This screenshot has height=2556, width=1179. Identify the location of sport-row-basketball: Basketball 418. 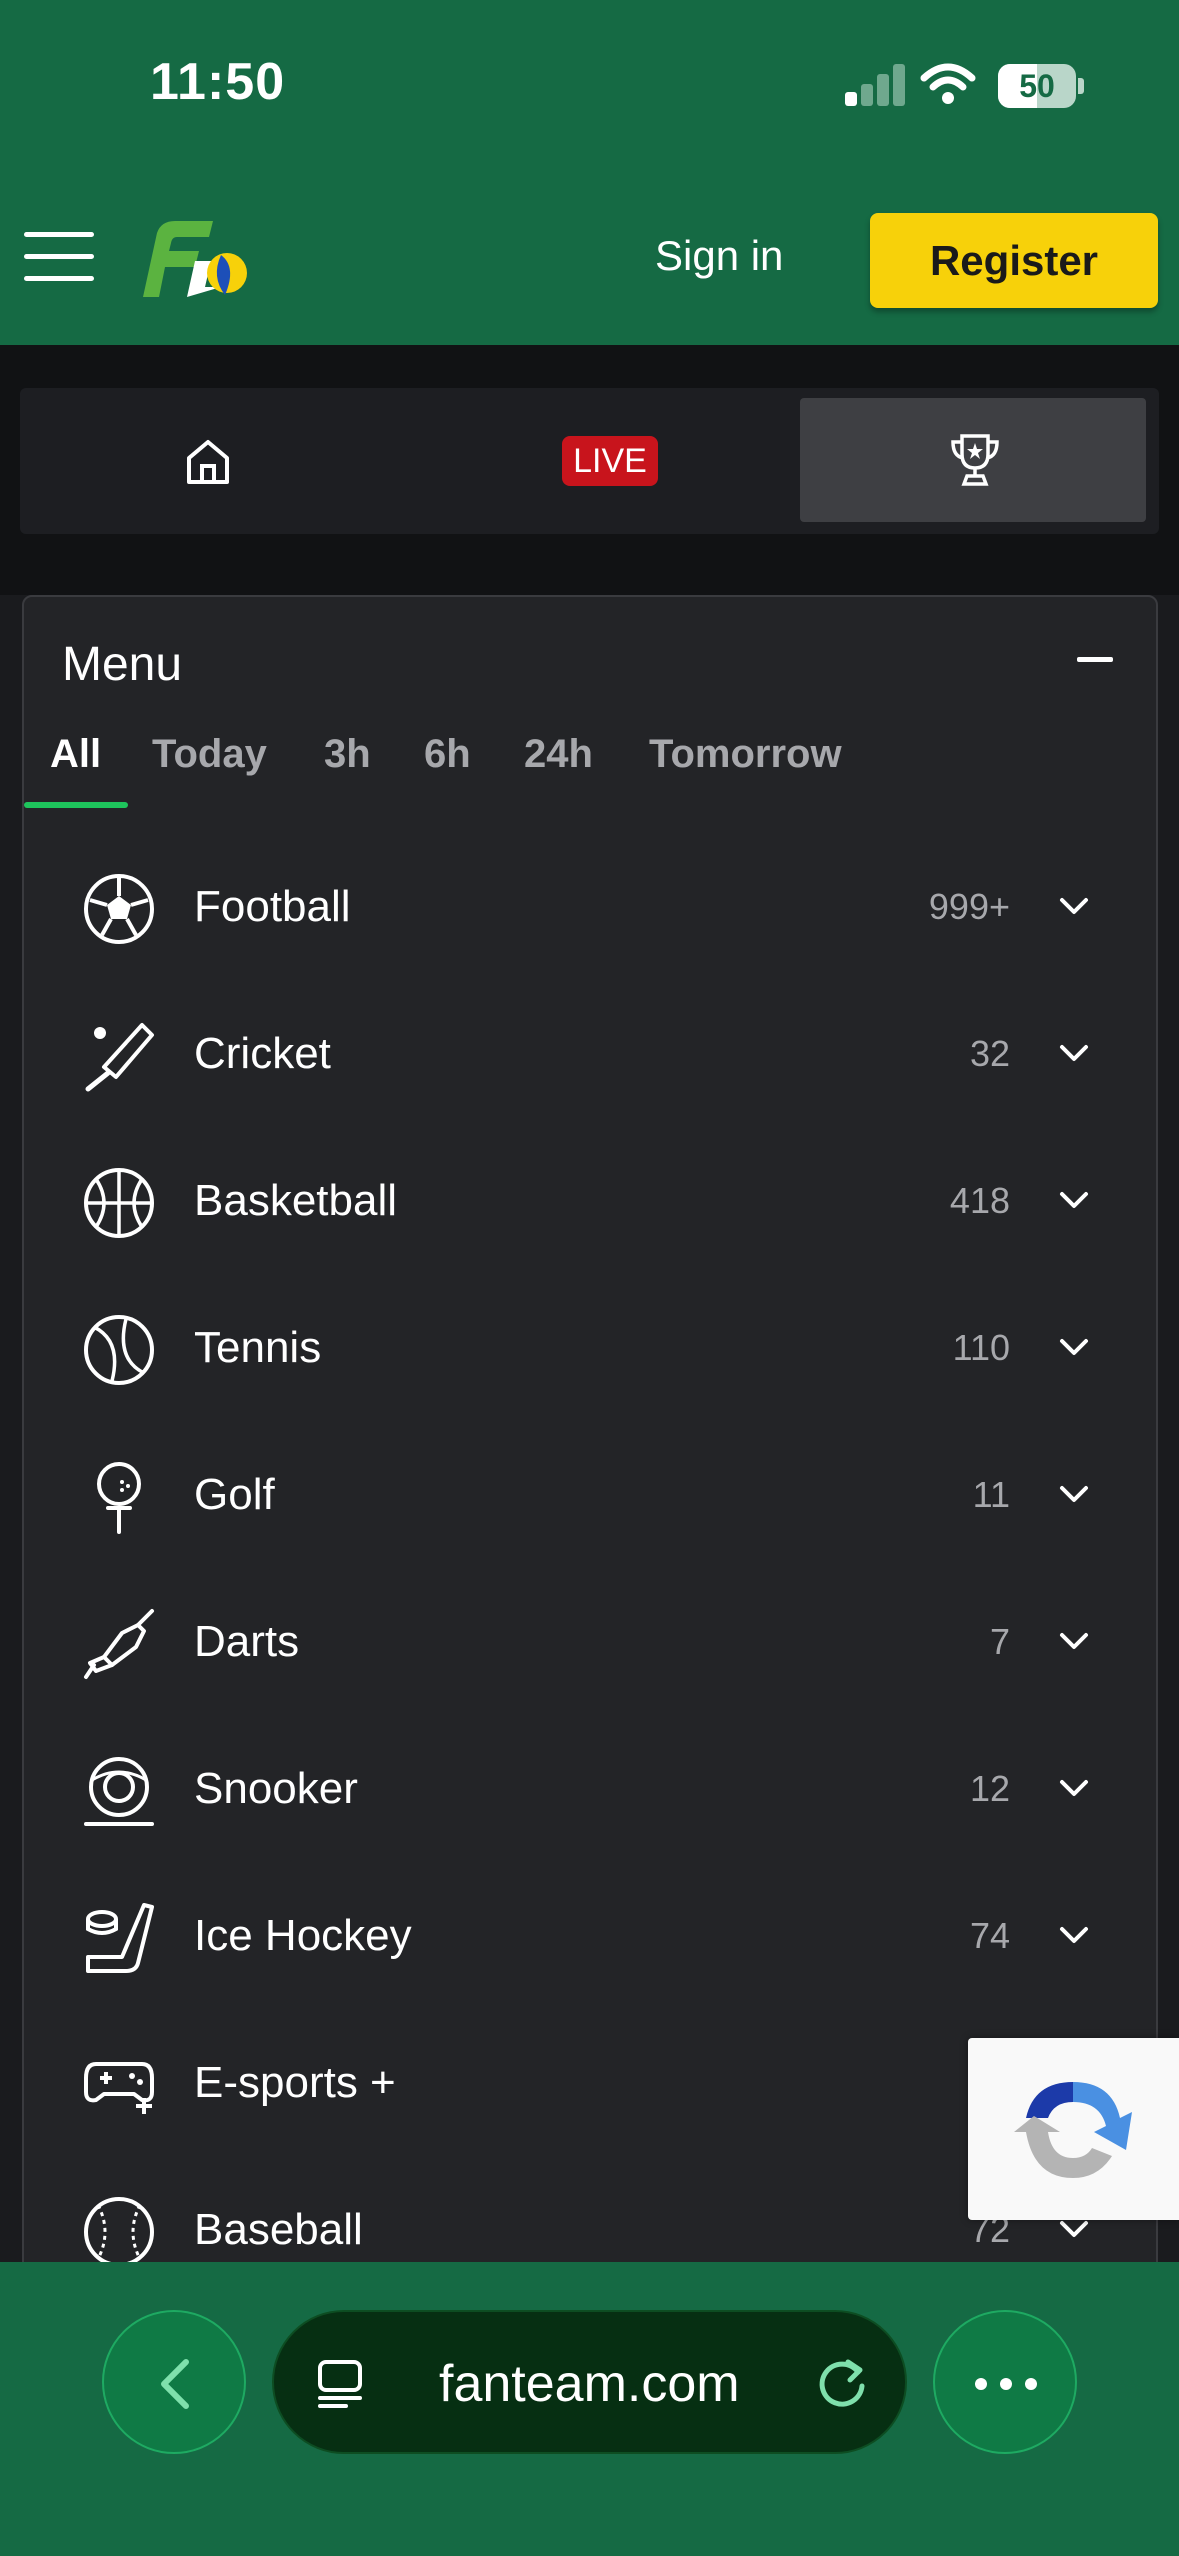
(590, 1201).